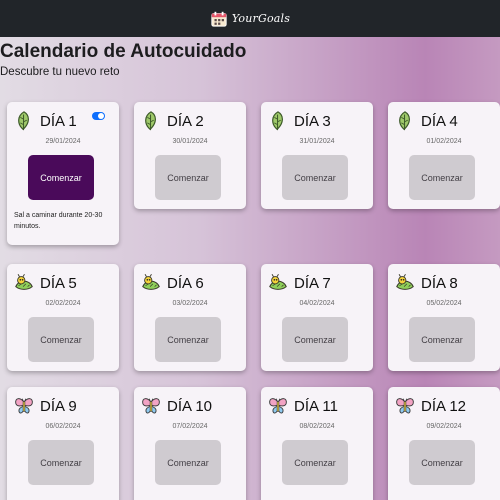 The width and height of the screenshot is (500, 500). Describe the element at coordinates (439, 283) in the screenshot. I see `day-title: DÍA 8` at that location.